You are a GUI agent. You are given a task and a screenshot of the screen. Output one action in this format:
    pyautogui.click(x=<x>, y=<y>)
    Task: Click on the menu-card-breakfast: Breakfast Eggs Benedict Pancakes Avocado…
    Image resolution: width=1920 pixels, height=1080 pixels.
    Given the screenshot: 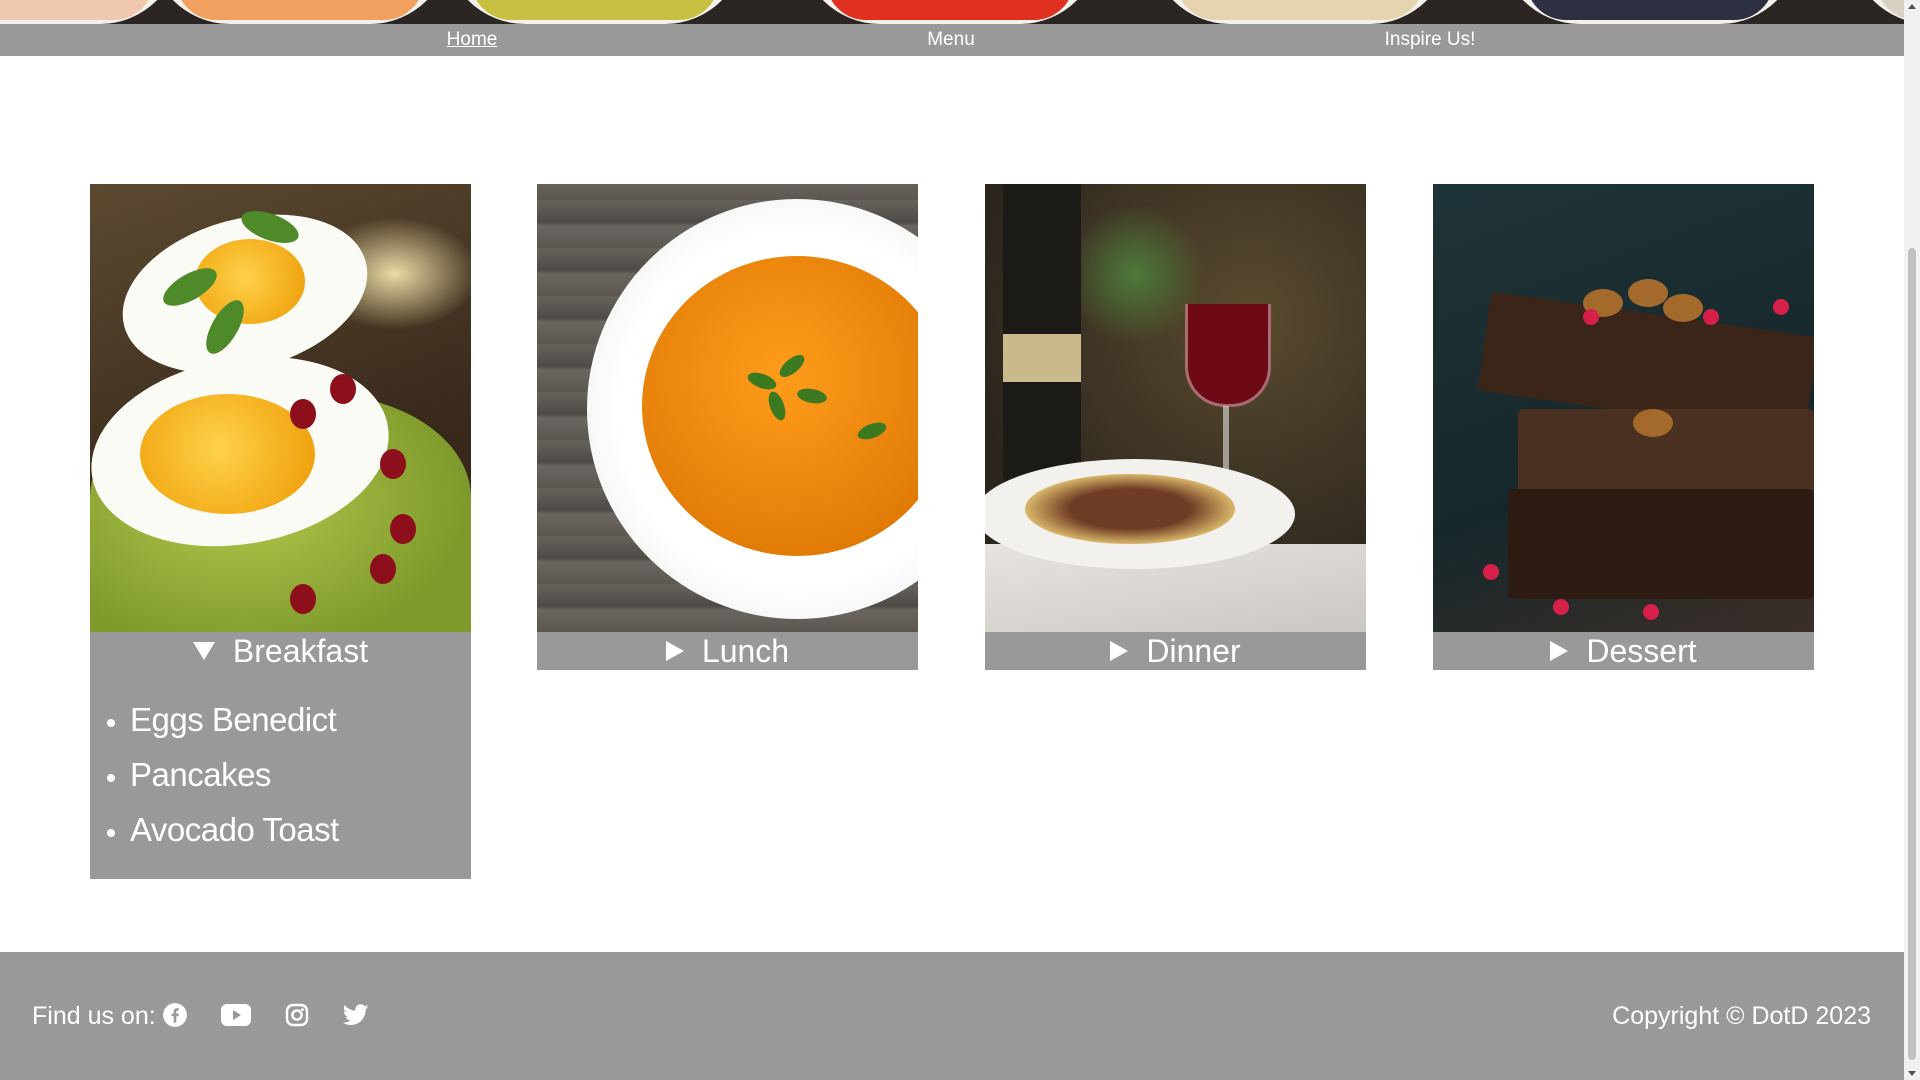 What is the action you would take?
    pyautogui.click(x=280, y=531)
    